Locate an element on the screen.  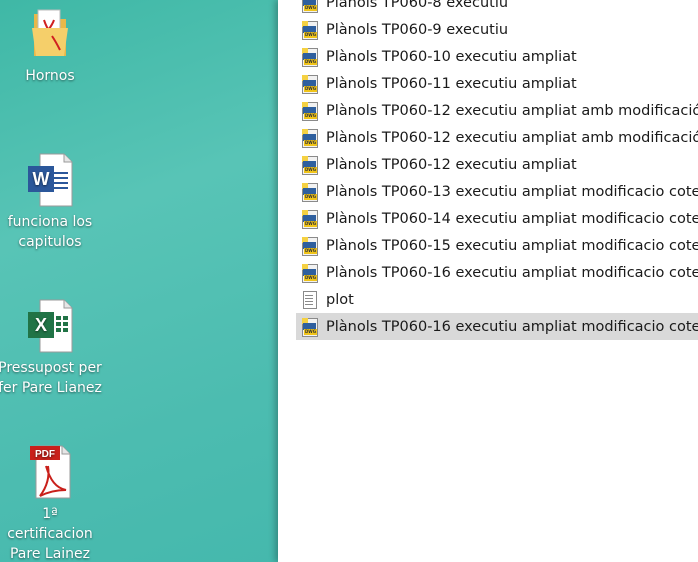
svg-text: PDF is located at coordinates (45, 454).